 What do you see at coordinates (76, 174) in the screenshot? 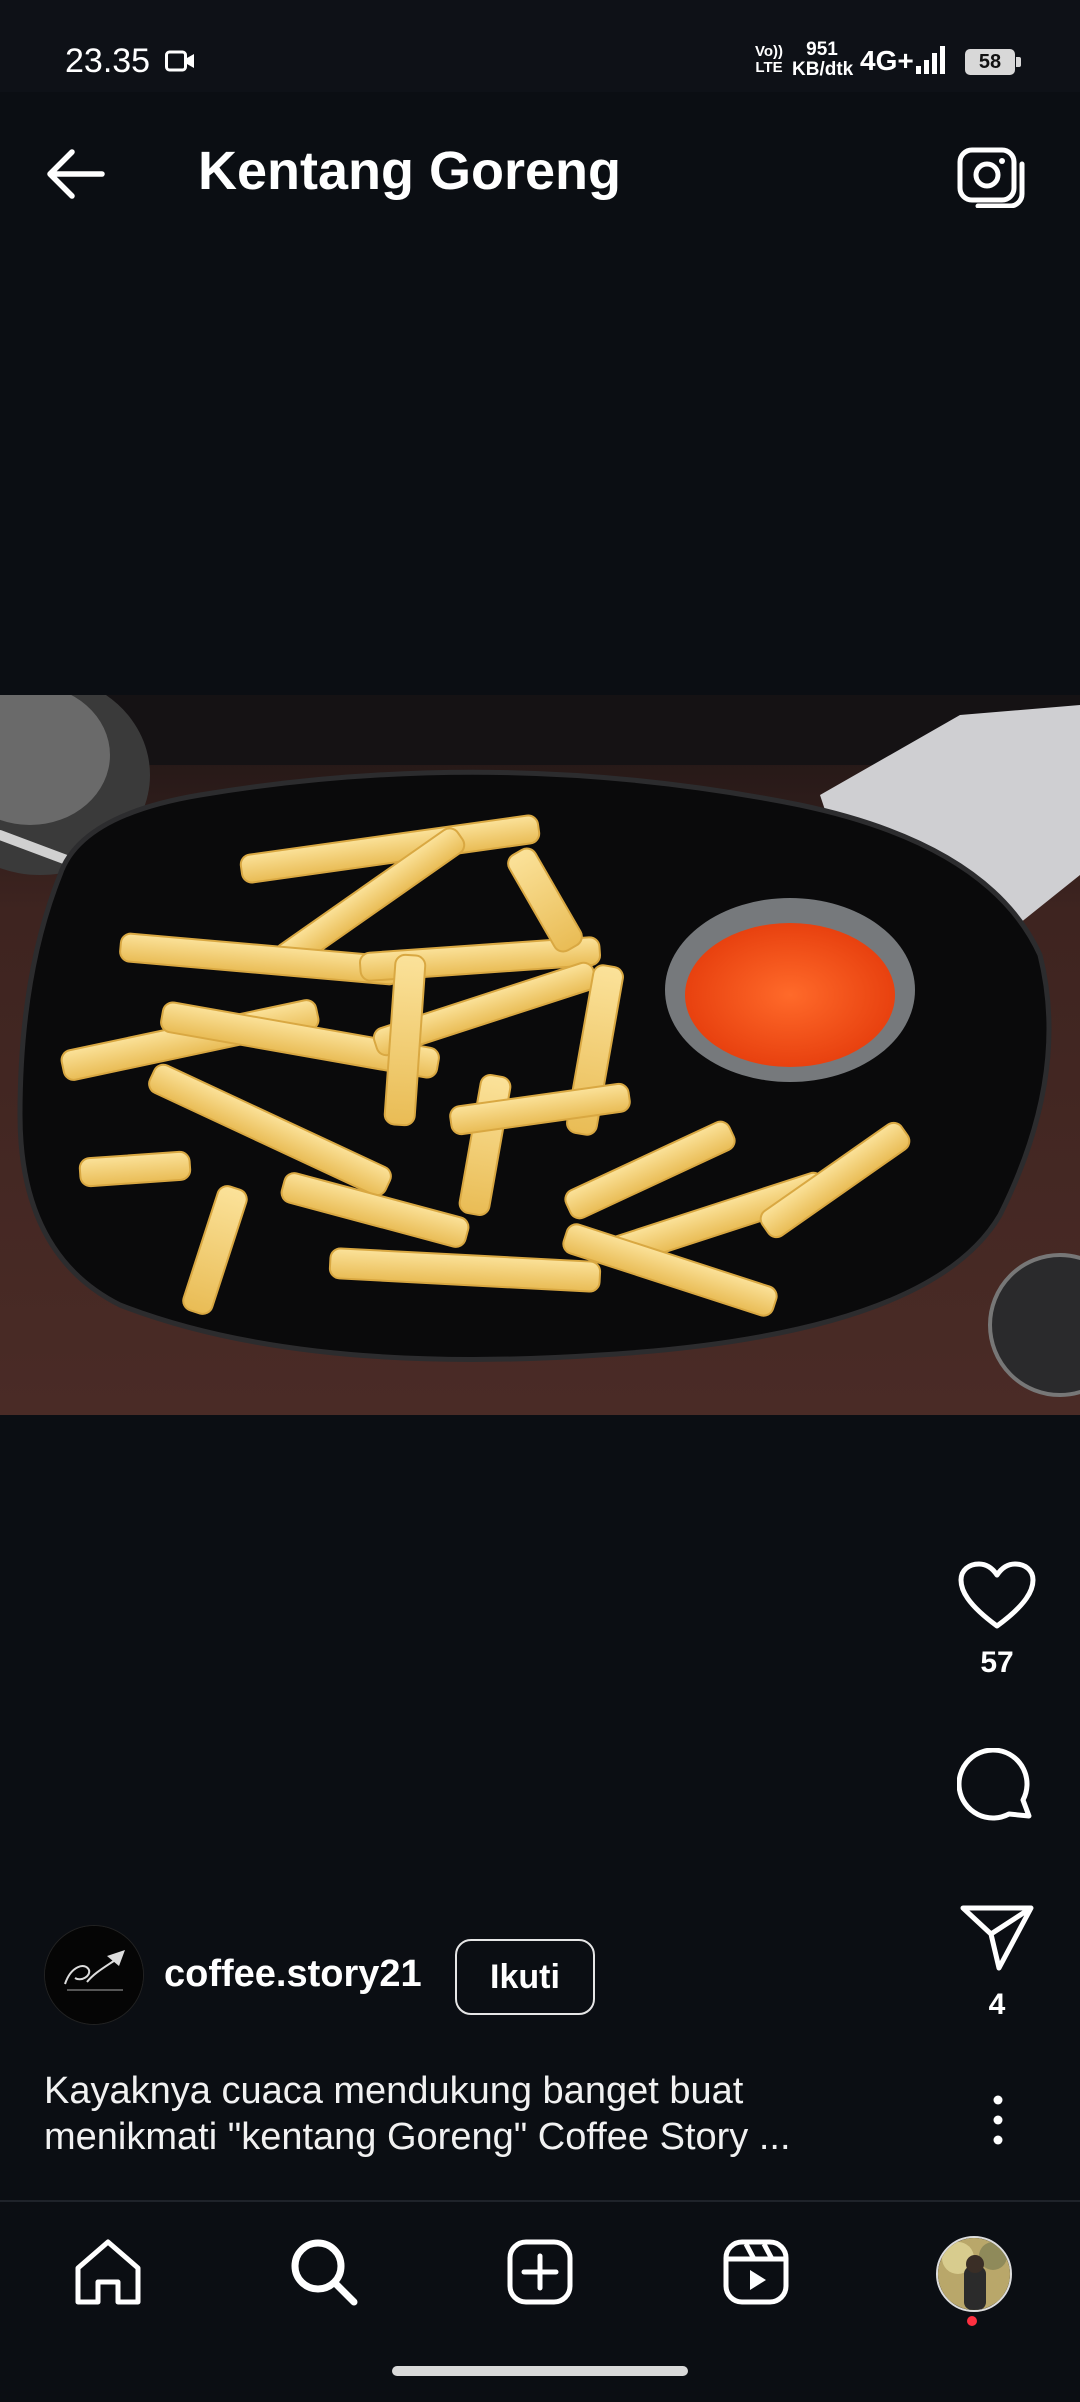
I see `arrow-left-icon` at bounding box center [76, 174].